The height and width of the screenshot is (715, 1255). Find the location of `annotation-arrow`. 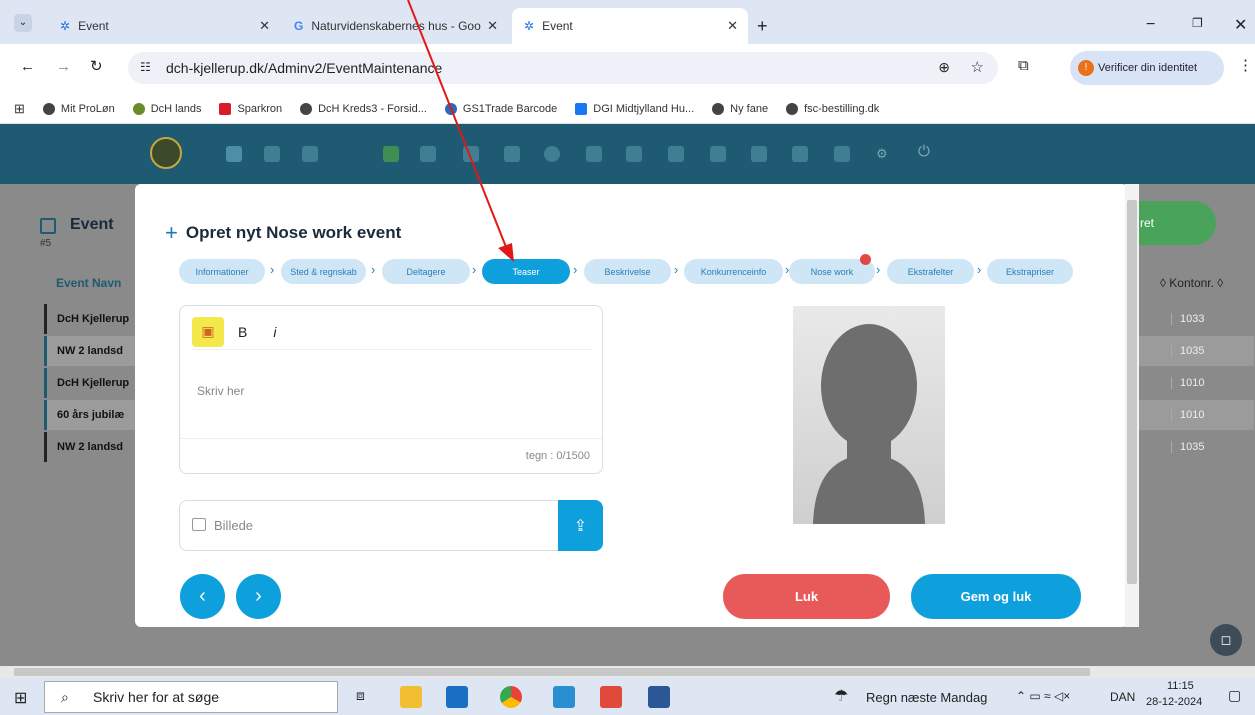

annotation-arrow is located at coordinates (460, 131).